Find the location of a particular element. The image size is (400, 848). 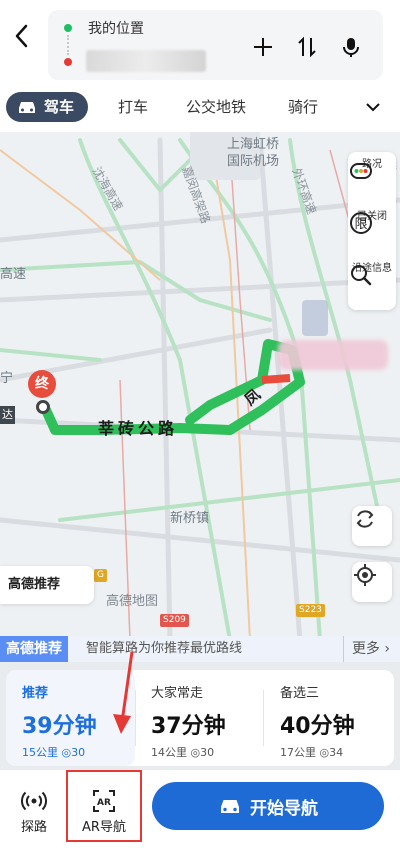

voice-button is located at coordinates (351, 47).